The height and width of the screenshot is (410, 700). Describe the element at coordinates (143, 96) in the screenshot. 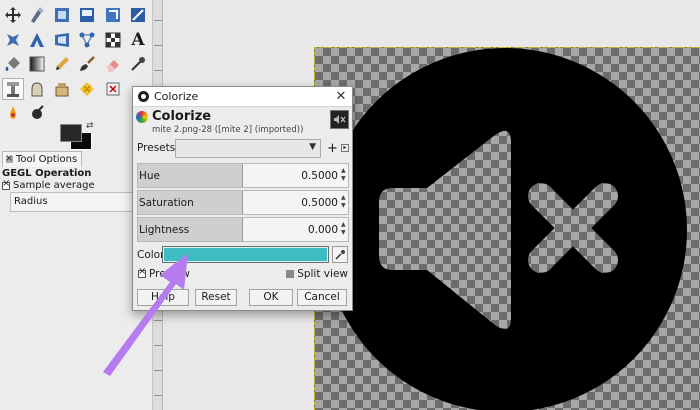

I see `gimp-app-icon` at that location.